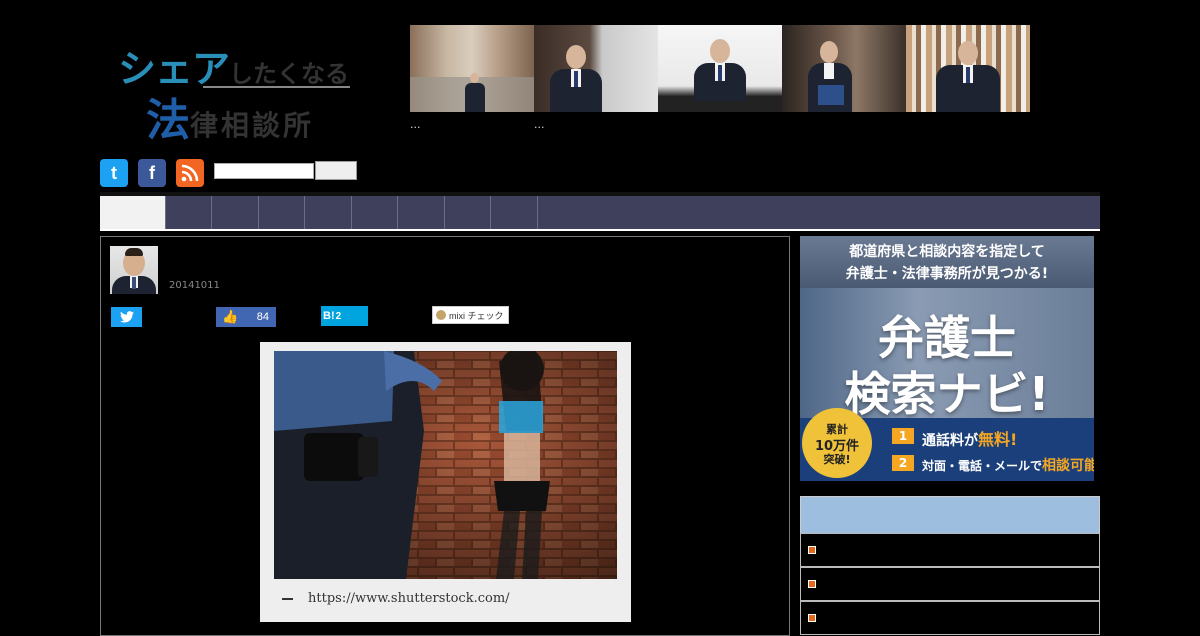 Image resolution: width=1200 pixels, height=636 pixels. What do you see at coordinates (596, 68) in the screenshot?
I see `header-photo-office` at bounding box center [596, 68].